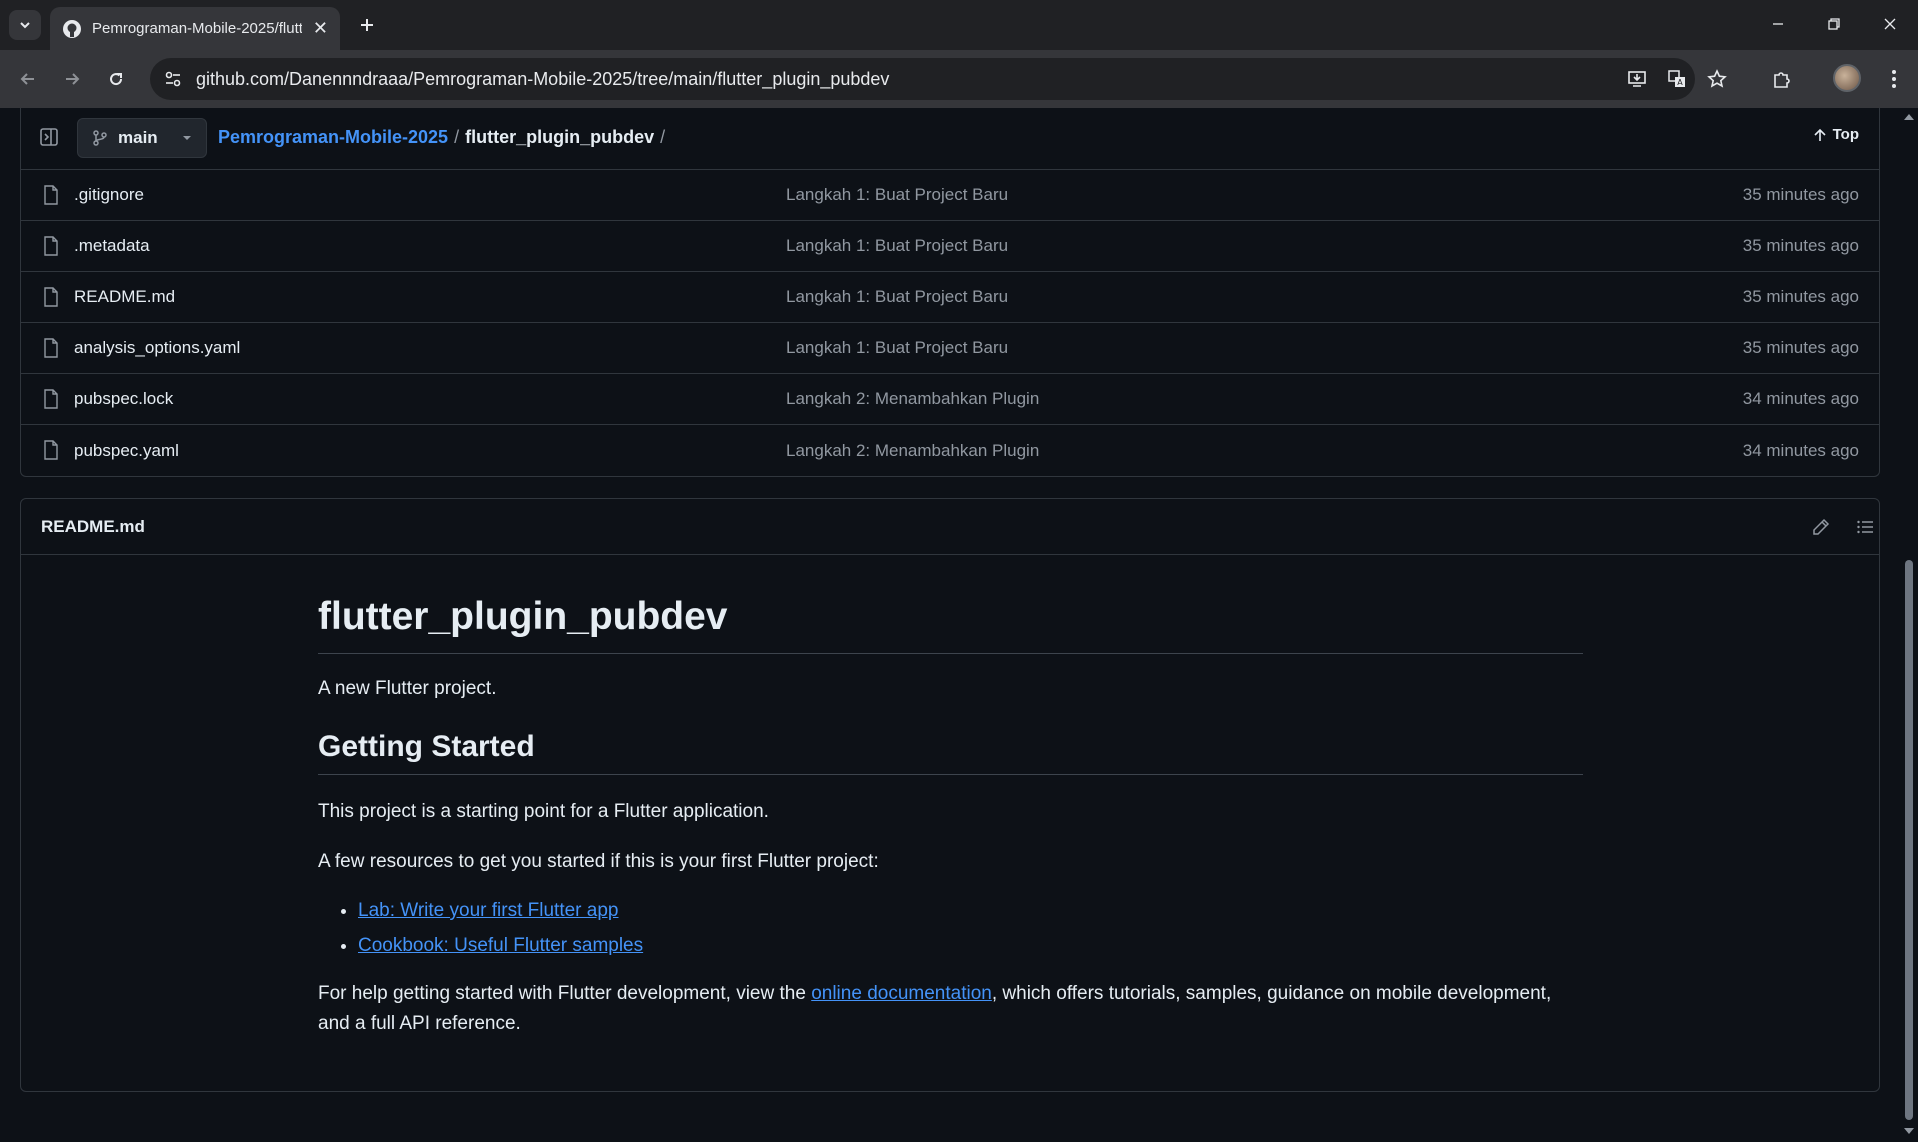 Image resolution: width=1918 pixels, height=1142 pixels. I want to click on back-to-top-button: Top, so click(1836, 134).